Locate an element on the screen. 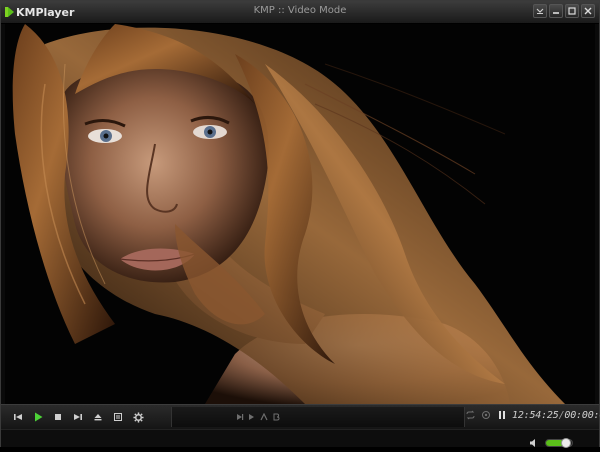 The image size is (600, 452). seek-bar is located at coordinates (318, 417).